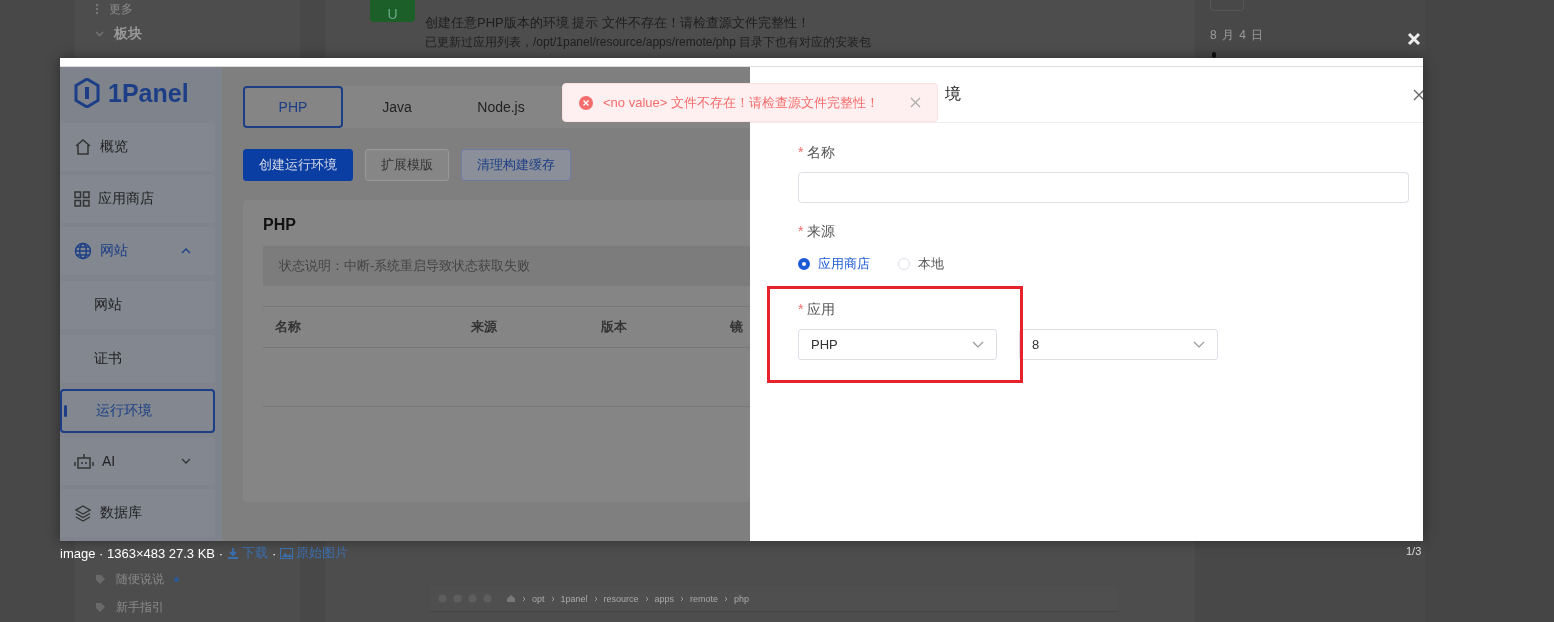 The width and height of the screenshot is (1554, 622). I want to click on robot-icon, so click(84, 461).